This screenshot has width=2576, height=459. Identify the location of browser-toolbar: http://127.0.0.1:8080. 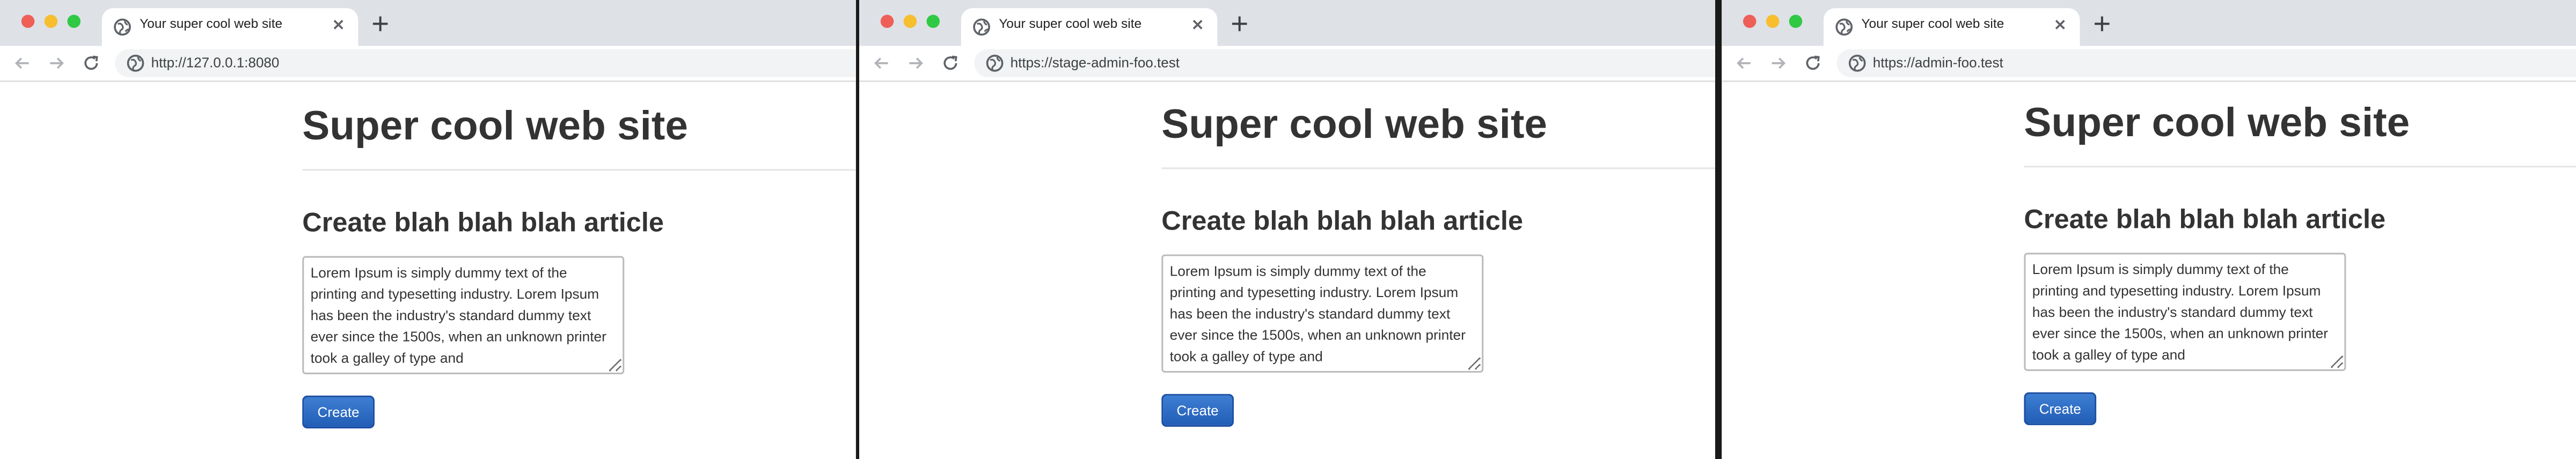
(428, 64).